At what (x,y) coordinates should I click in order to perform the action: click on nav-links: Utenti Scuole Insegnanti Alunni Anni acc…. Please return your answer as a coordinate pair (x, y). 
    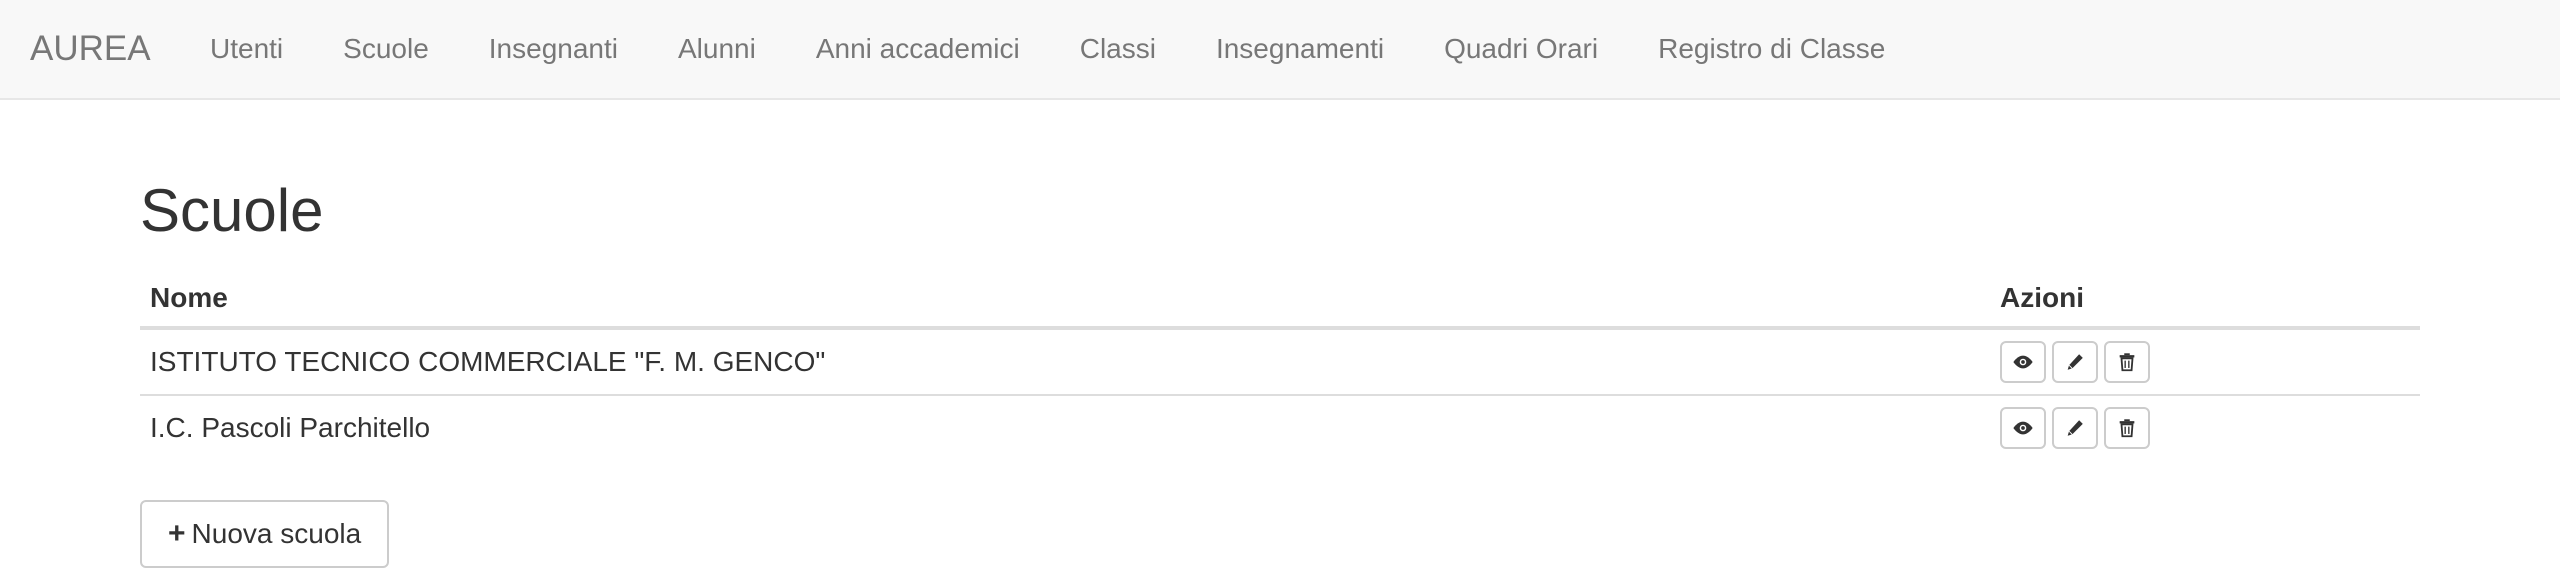
    Looking at the image, I should click on (1047, 49).